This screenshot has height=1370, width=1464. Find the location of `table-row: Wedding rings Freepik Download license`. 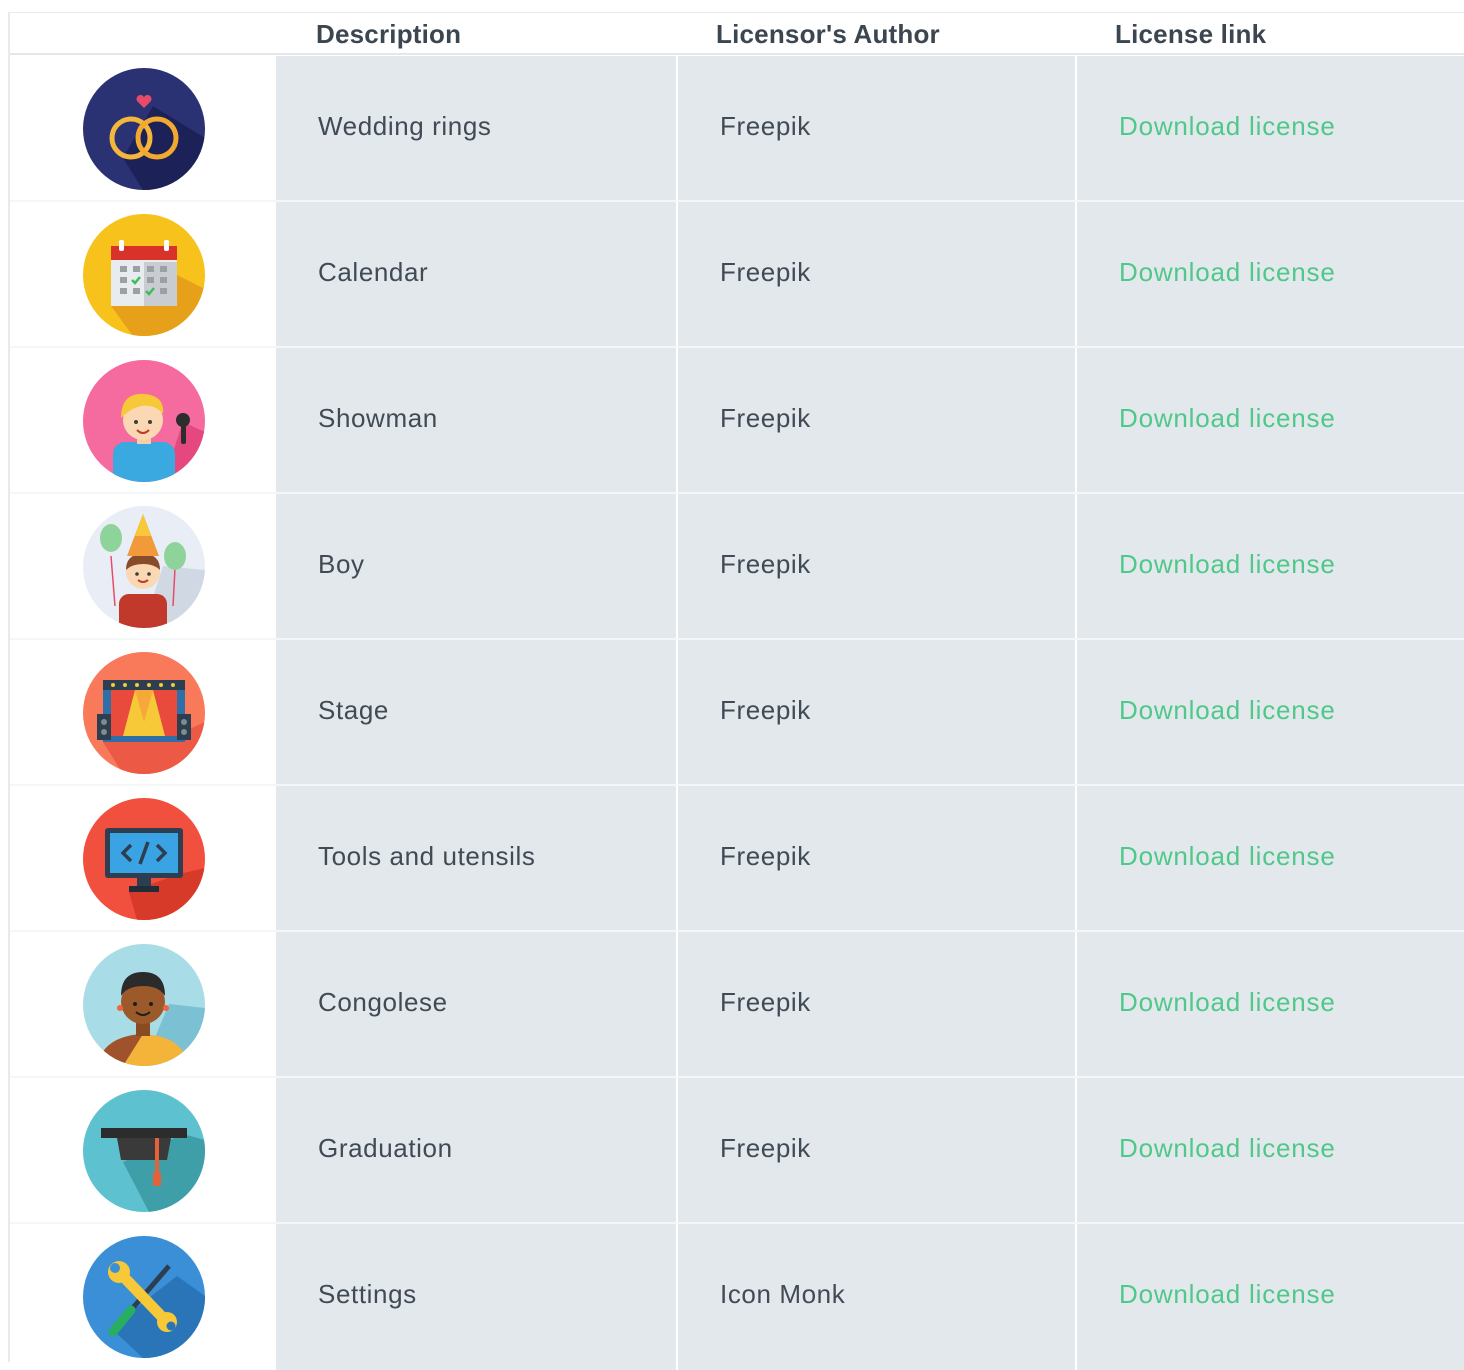

table-row: Wedding rings Freepik Download license is located at coordinates (737, 129).